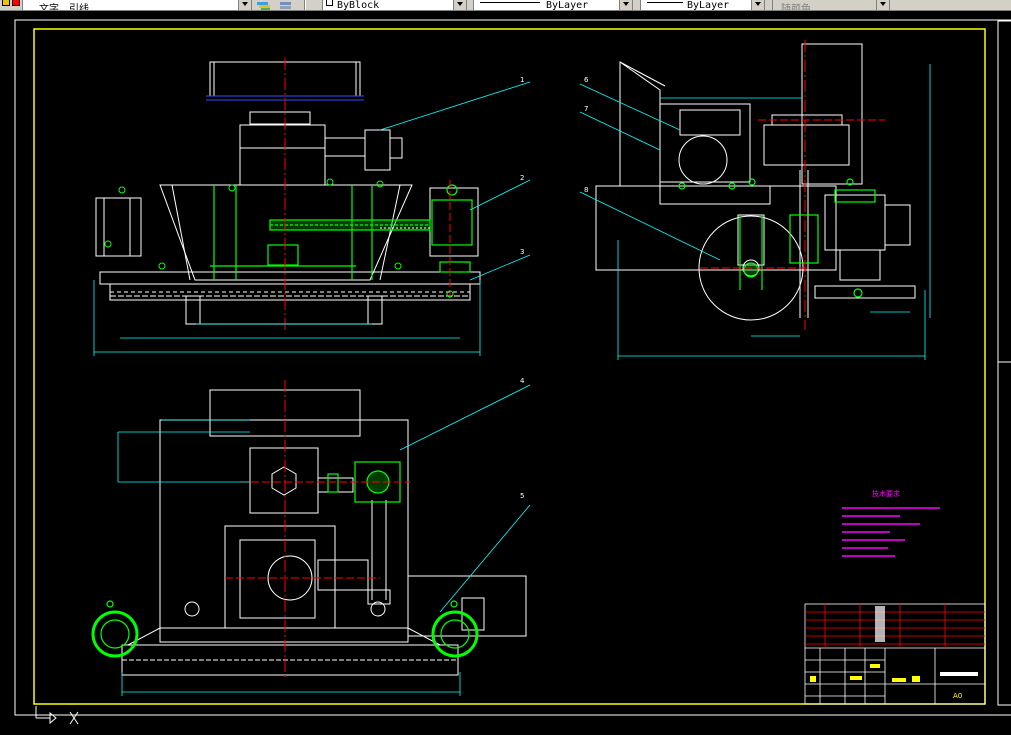 Image resolution: width=1011 pixels, height=735 pixels. What do you see at coordinates (1004, 363) in the screenshot?
I see `sheet-frame-right` at bounding box center [1004, 363].